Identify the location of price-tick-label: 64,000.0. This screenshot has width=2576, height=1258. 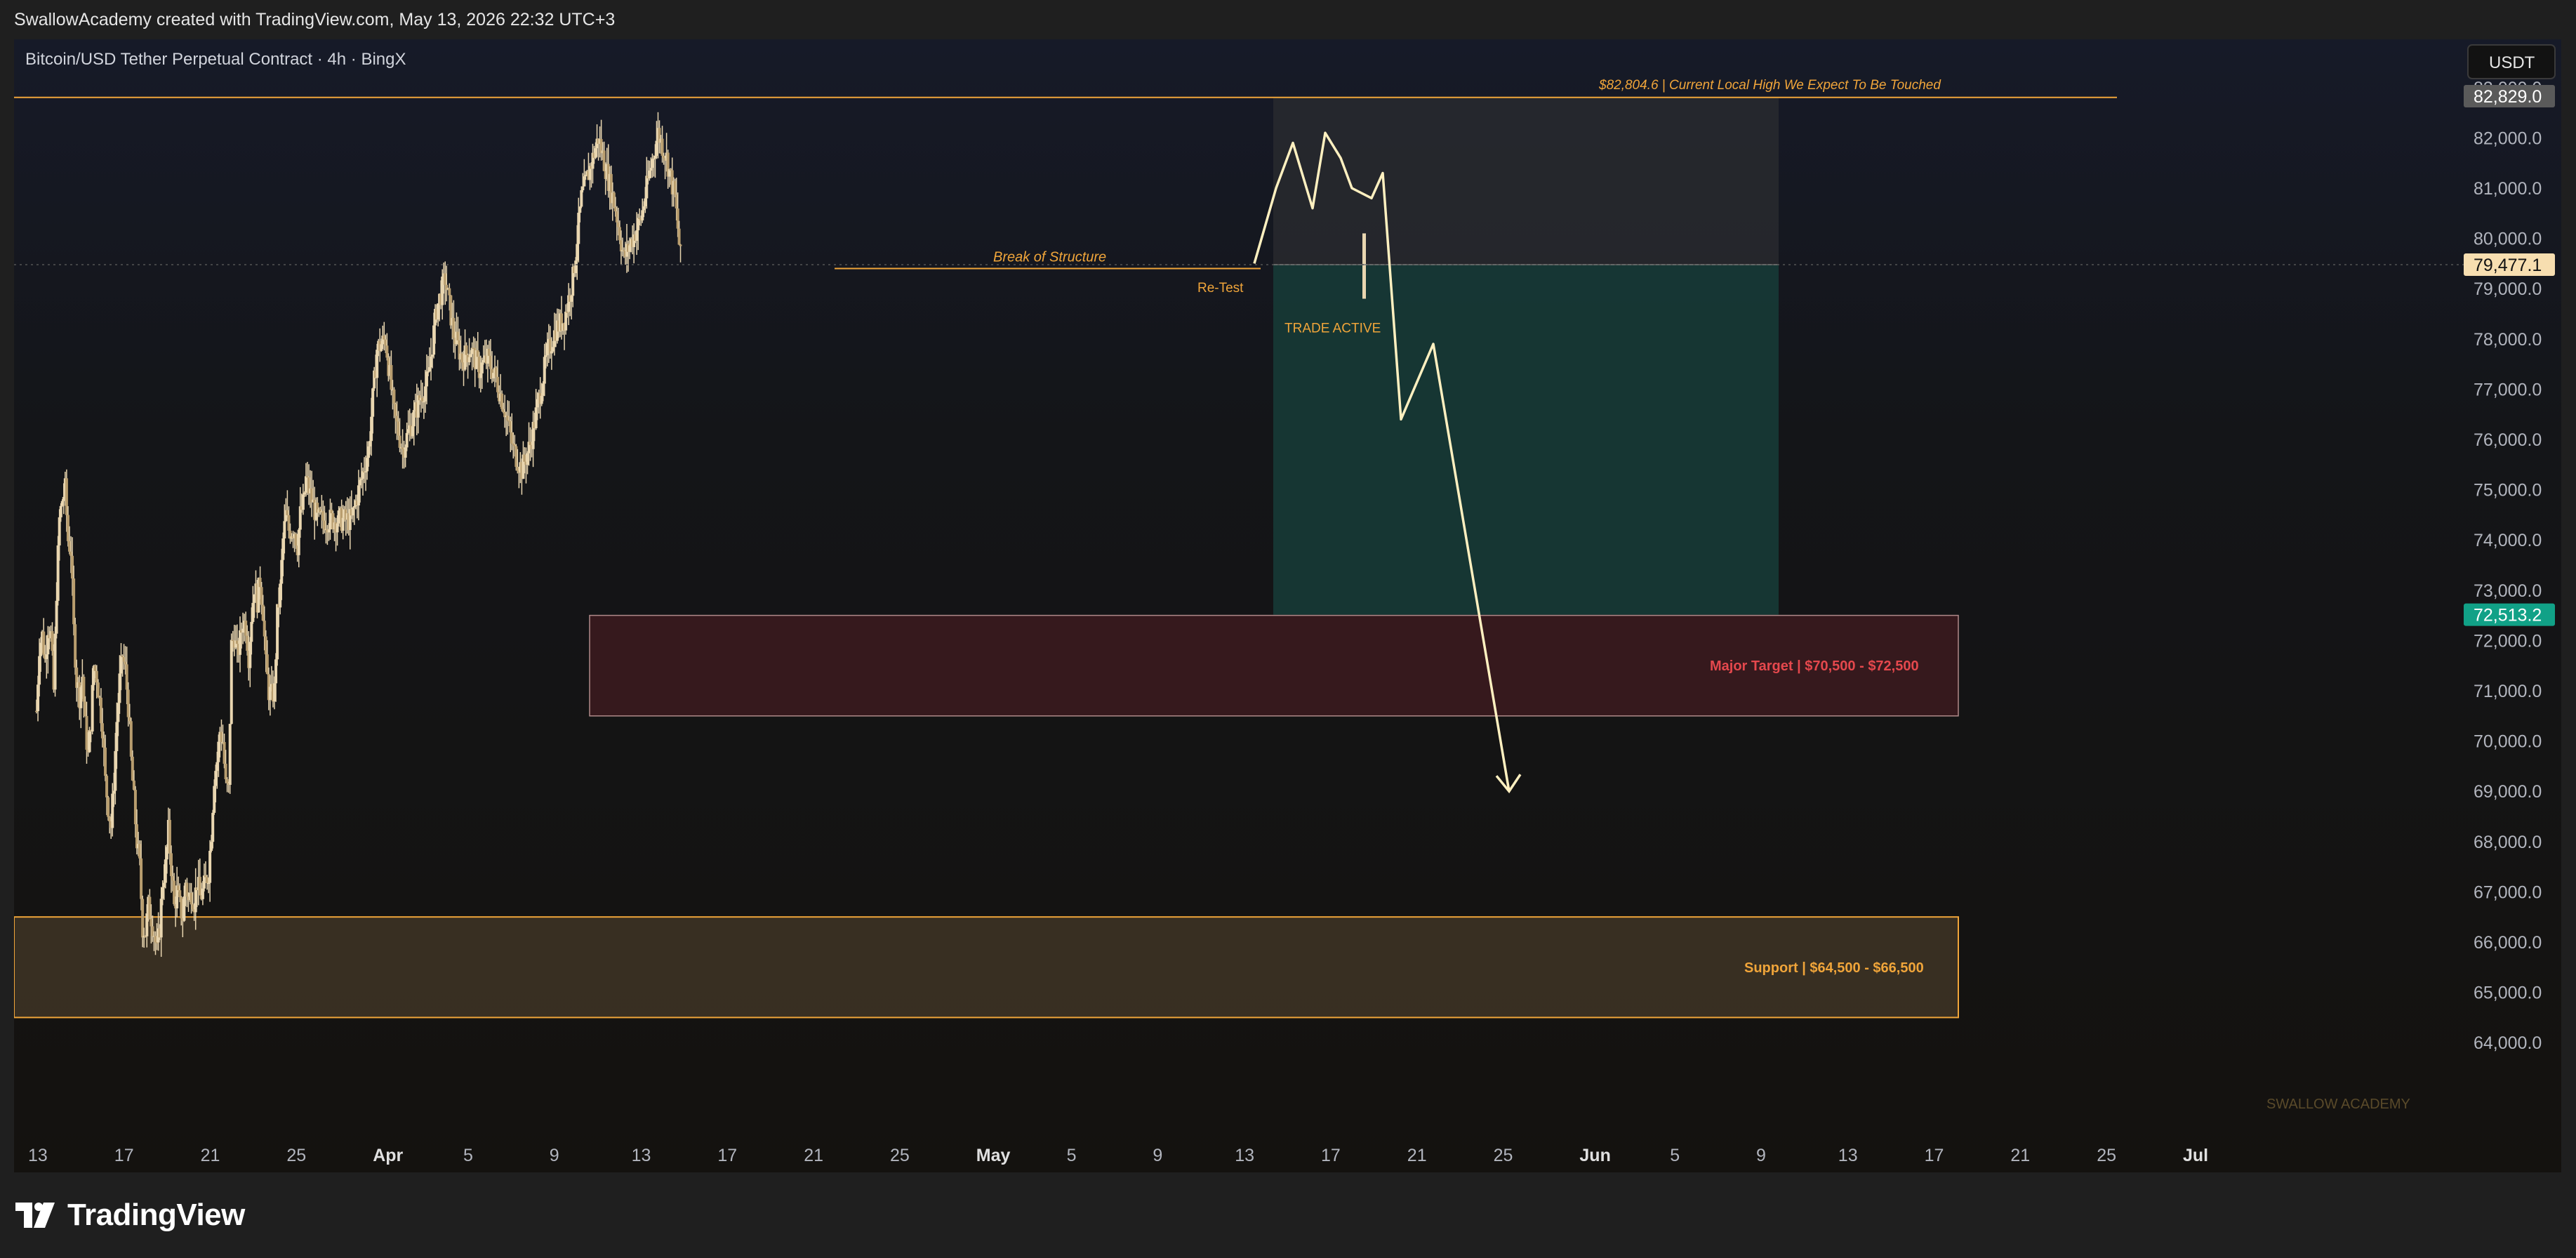
(2508, 1043).